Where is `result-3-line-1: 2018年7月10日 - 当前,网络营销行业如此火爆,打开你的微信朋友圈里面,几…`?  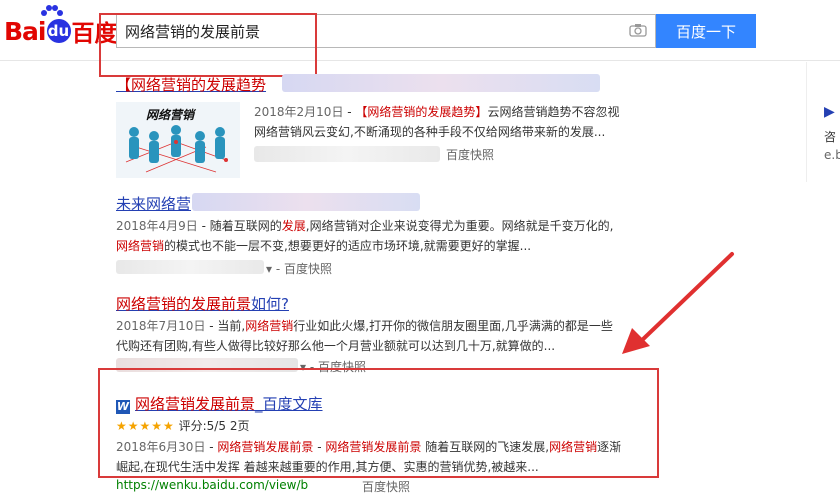
result-3-line-1: 2018年7月10日 - 当前,网络营销行业如此火爆,打开你的微信朋友圈里面,几… is located at coordinates (364, 326).